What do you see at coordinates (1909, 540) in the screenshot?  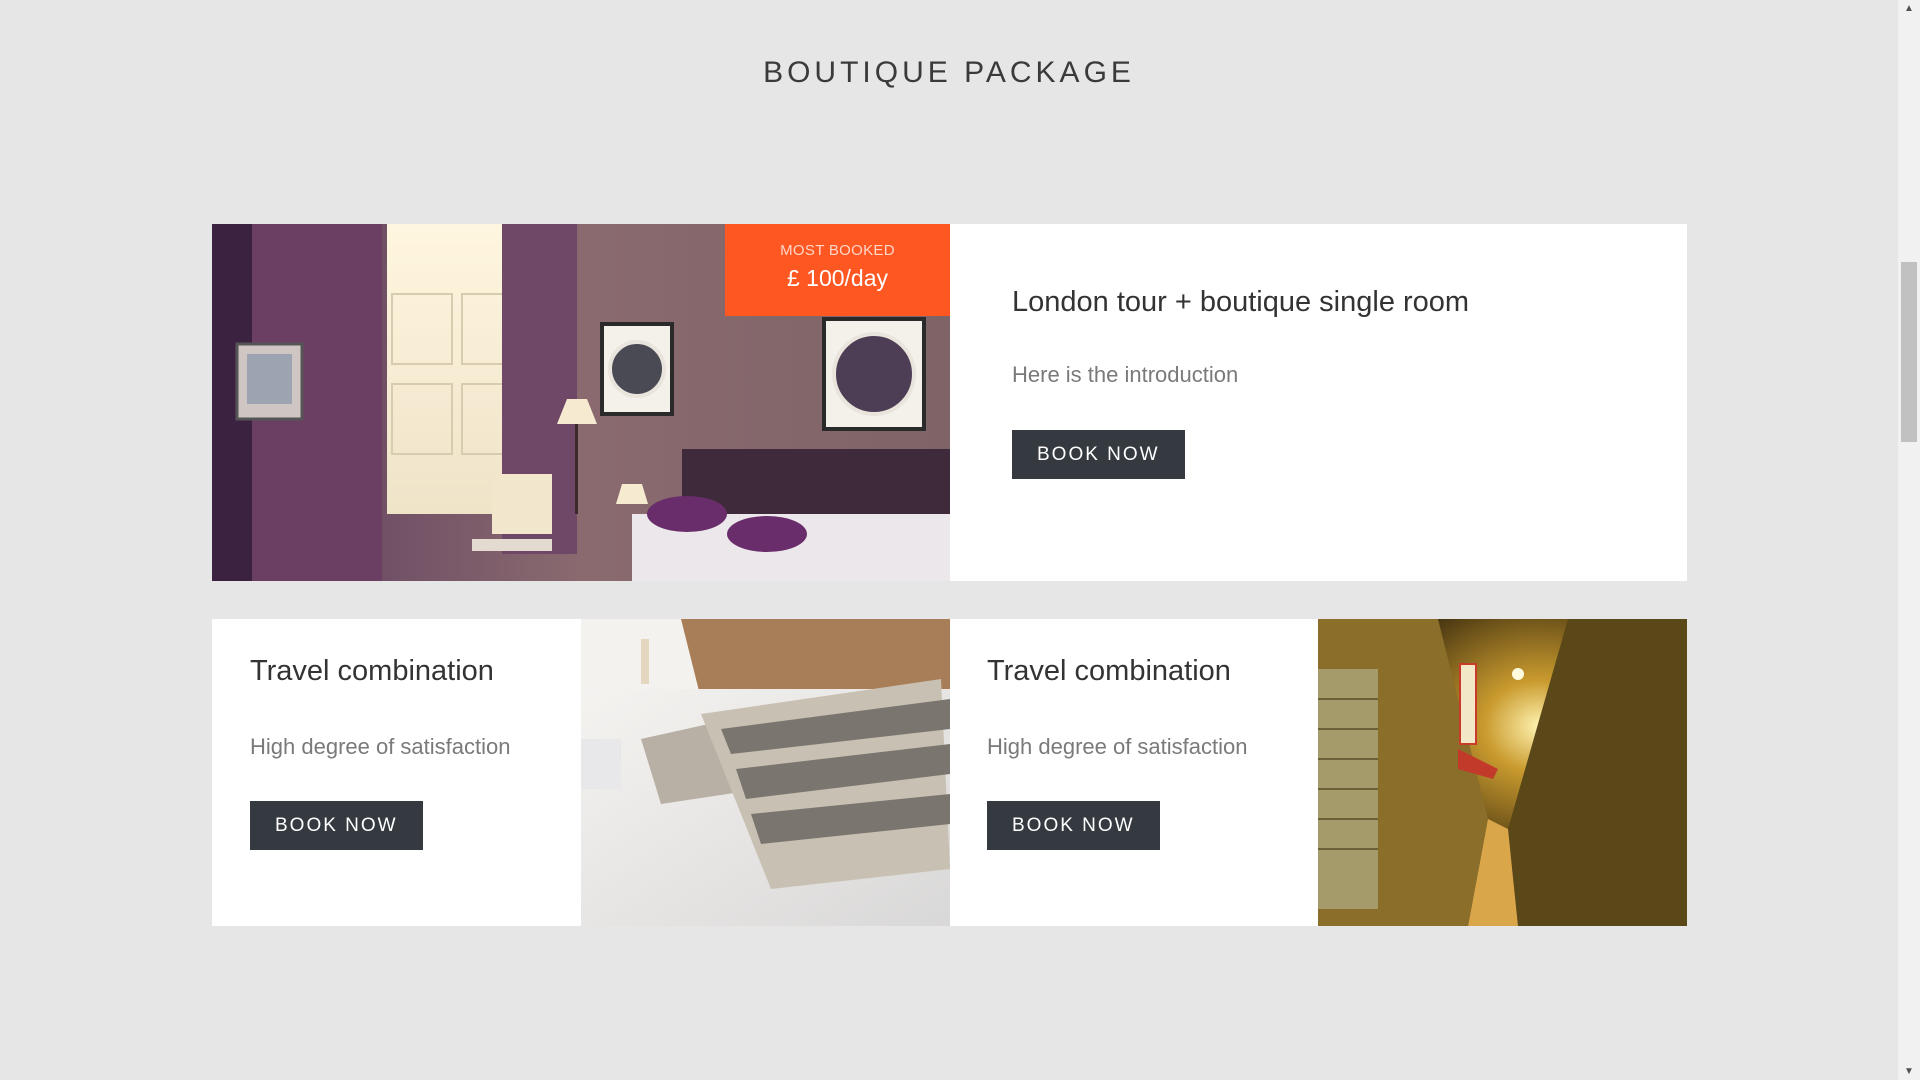 I see `scrollbar: ▲ ▼` at bounding box center [1909, 540].